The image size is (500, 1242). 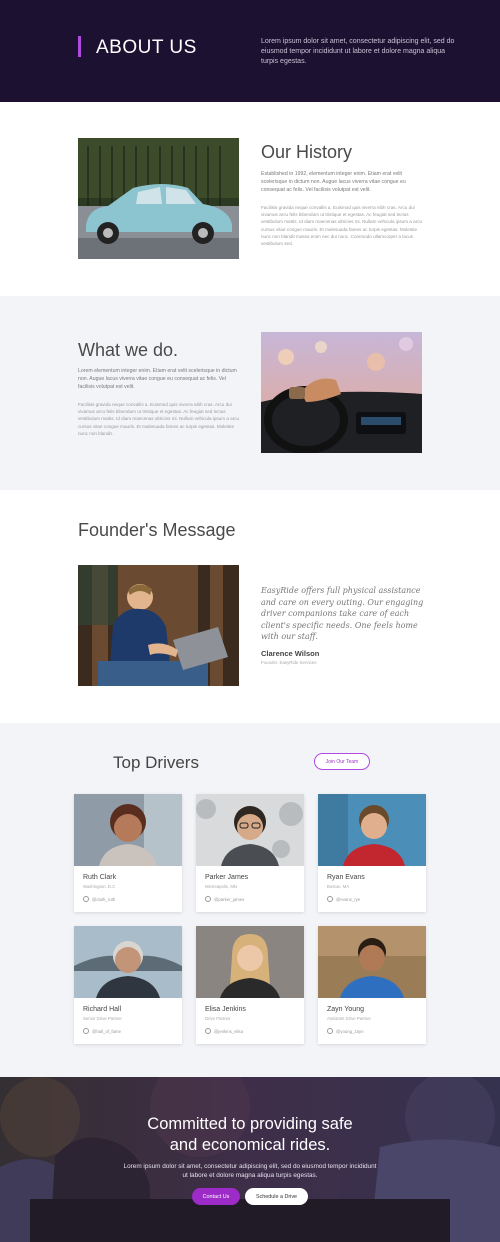 I want to click on driver-handle: @hall_of_fame, so click(x=106, y=1031).